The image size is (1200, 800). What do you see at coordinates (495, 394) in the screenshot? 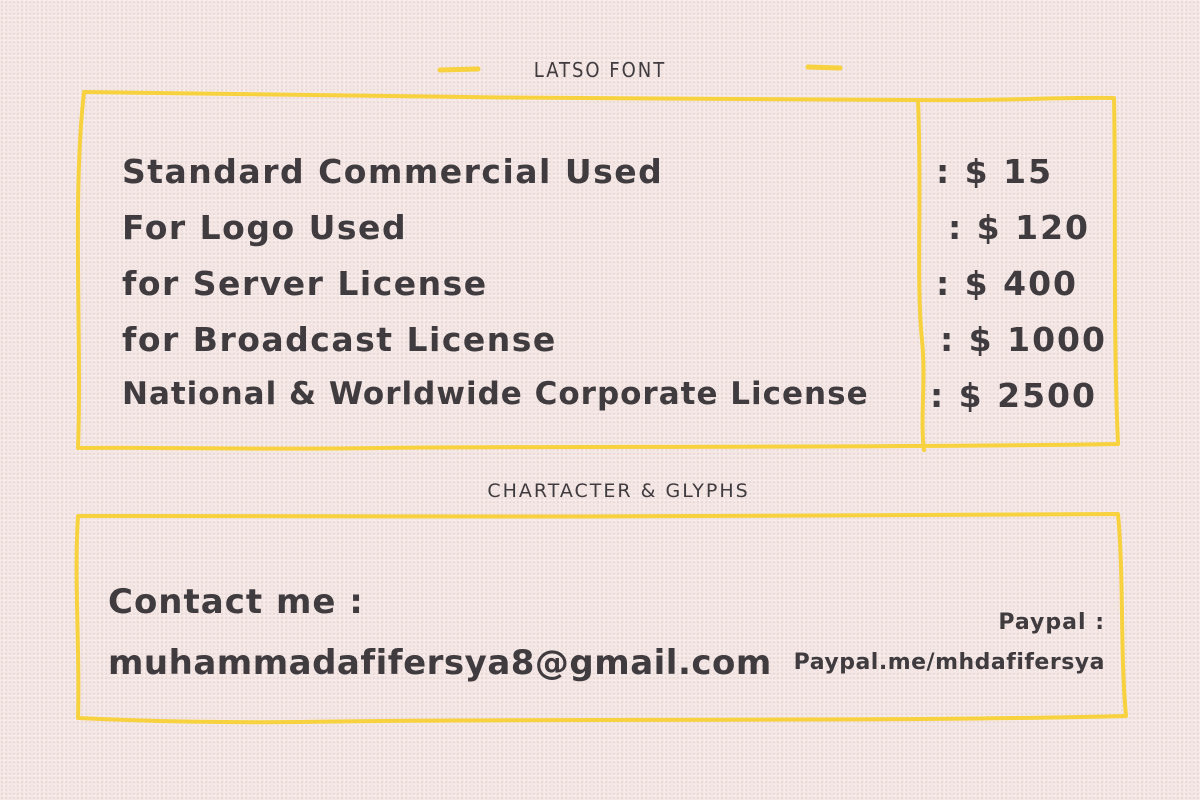
I see `license-name-corporate: National & Worldwide Corporate License` at bounding box center [495, 394].